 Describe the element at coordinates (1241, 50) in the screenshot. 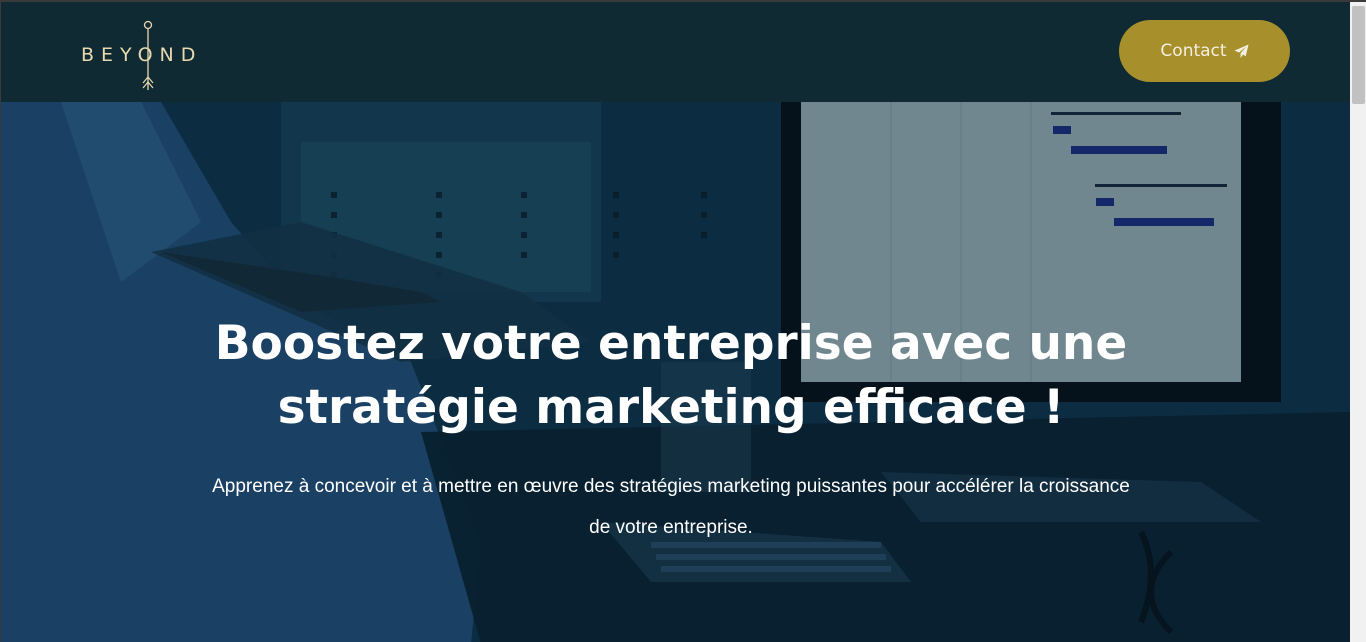

I see `paper-plane-icon` at that location.